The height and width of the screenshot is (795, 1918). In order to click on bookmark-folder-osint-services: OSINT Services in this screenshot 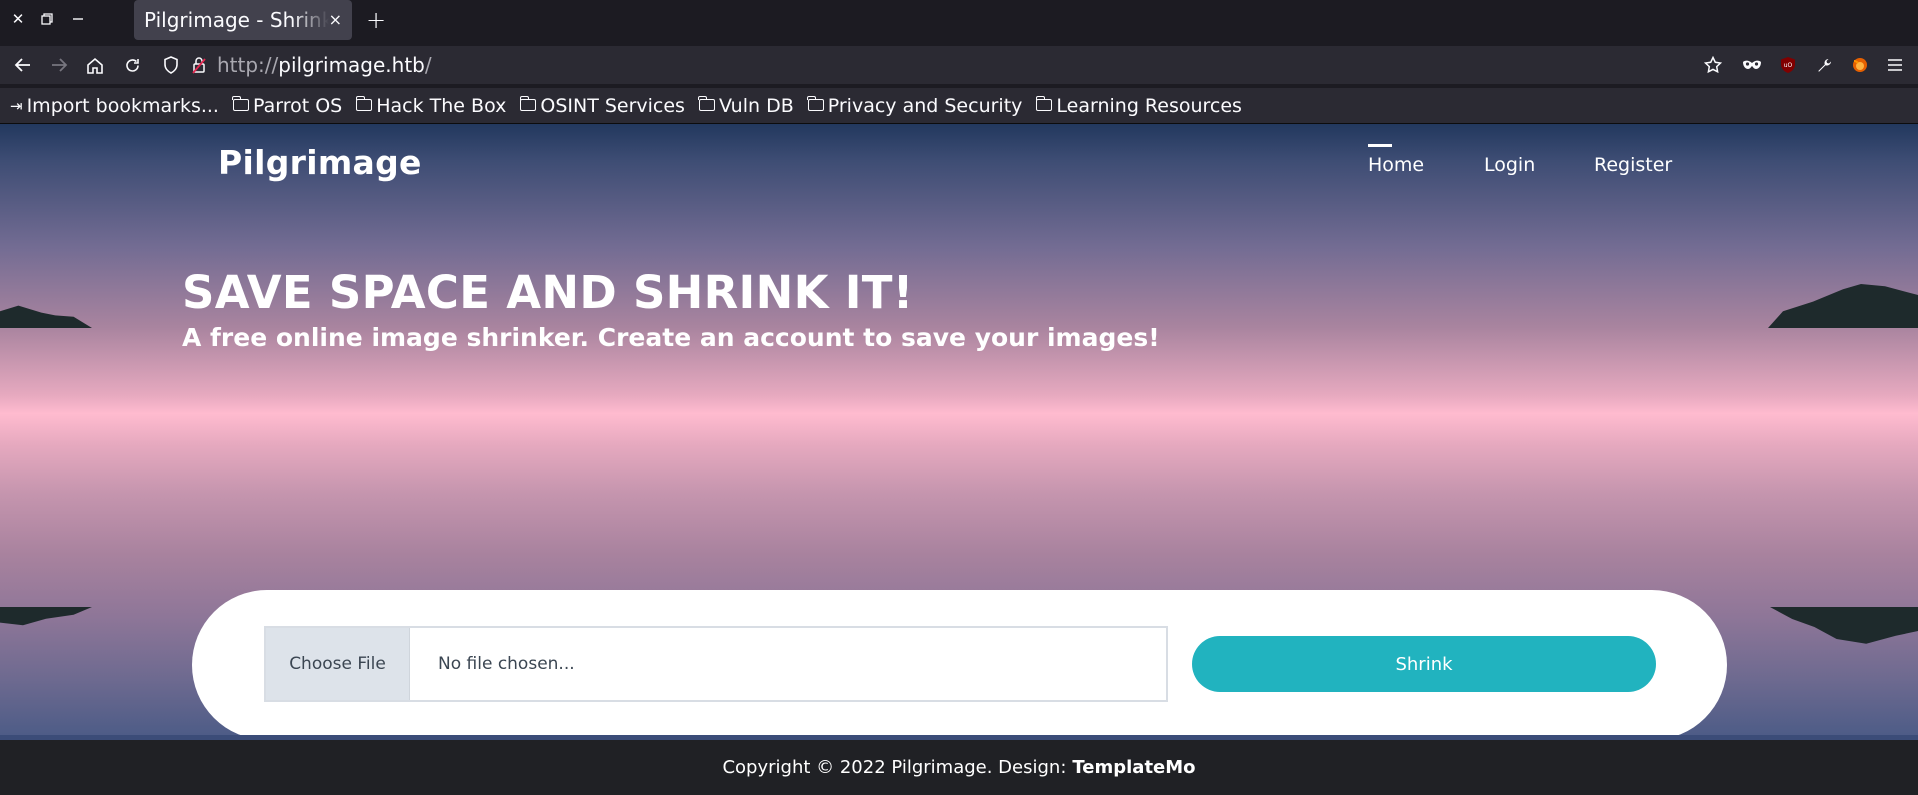, I will do `click(602, 105)`.